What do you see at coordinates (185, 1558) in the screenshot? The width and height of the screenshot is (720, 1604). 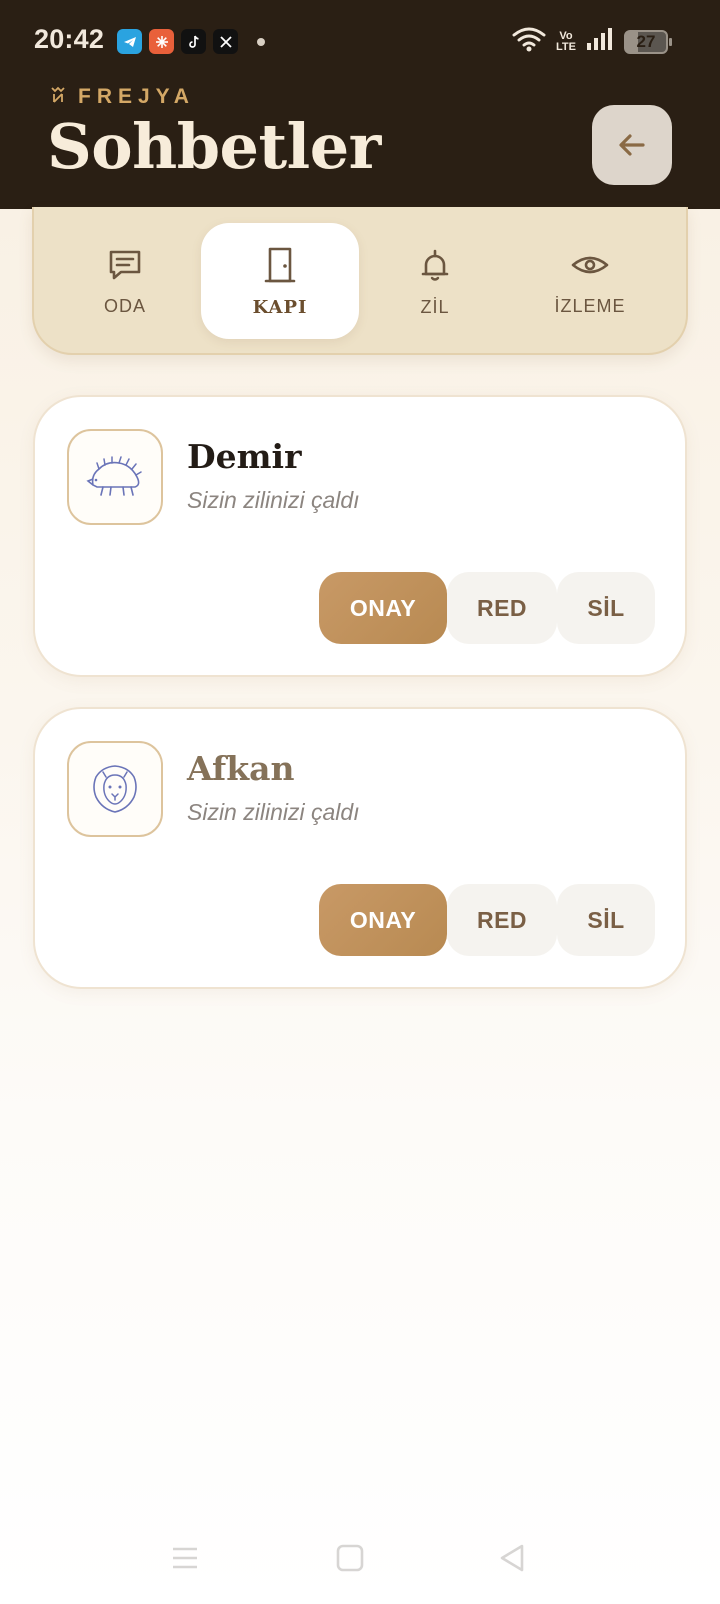 I see `recent-apps-icon` at bounding box center [185, 1558].